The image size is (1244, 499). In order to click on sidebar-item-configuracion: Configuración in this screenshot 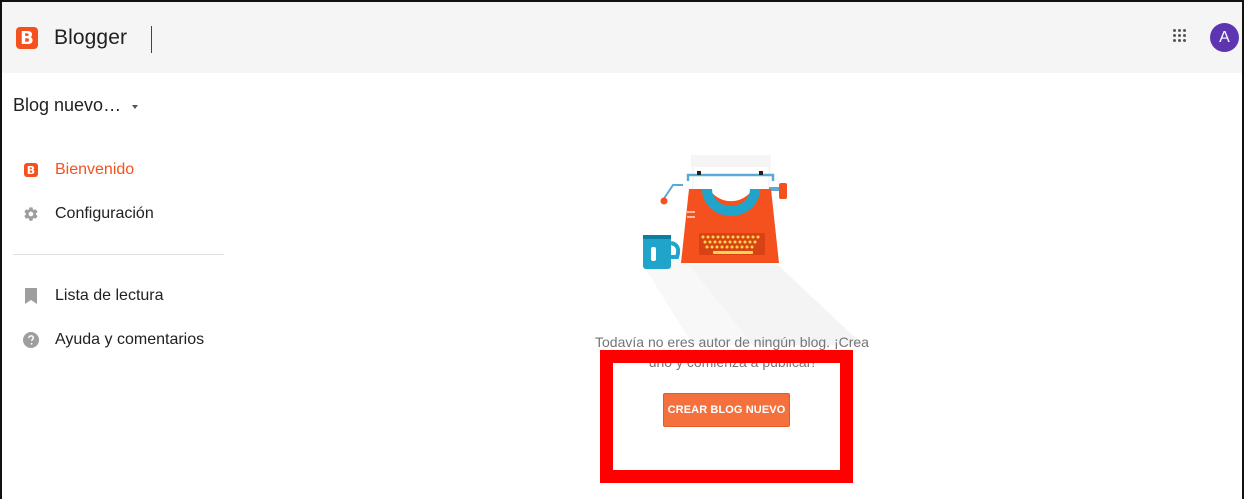, I will do `click(113, 214)`.